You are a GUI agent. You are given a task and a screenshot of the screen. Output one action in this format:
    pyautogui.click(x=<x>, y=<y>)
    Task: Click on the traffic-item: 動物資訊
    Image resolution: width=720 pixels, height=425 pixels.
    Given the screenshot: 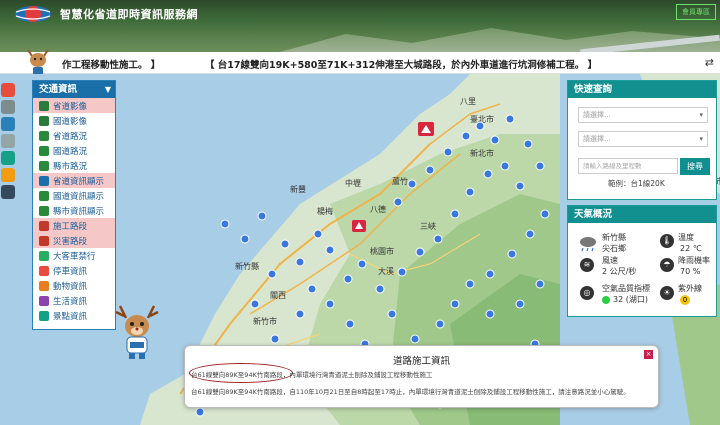 What is the action you would take?
    pyautogui.click(x=74, y=285)
    